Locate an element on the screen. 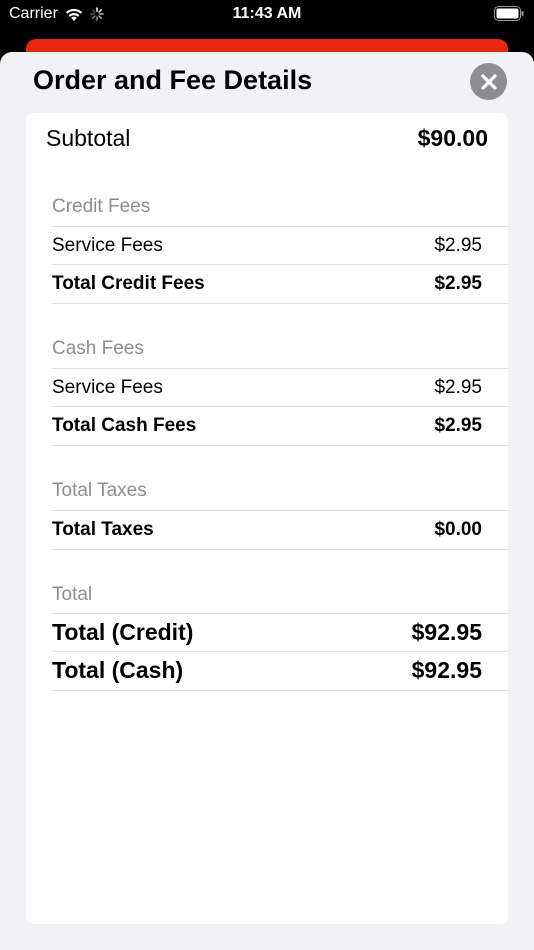  total-taxes-row: Total Taxes $0.00 is located at coordinates (280, 529).